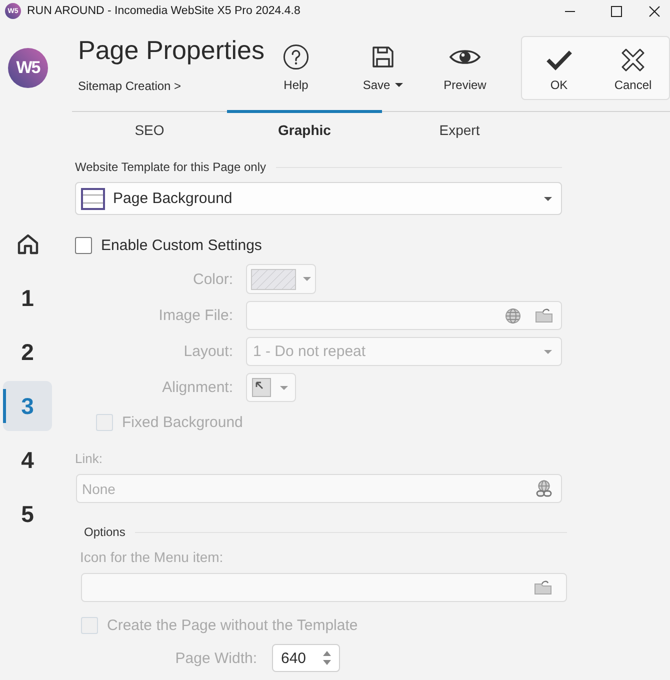  What do you see at coordinates (149, 128) in the screenshot?
I see `tab: SEO` at bounding box center [149, 128].